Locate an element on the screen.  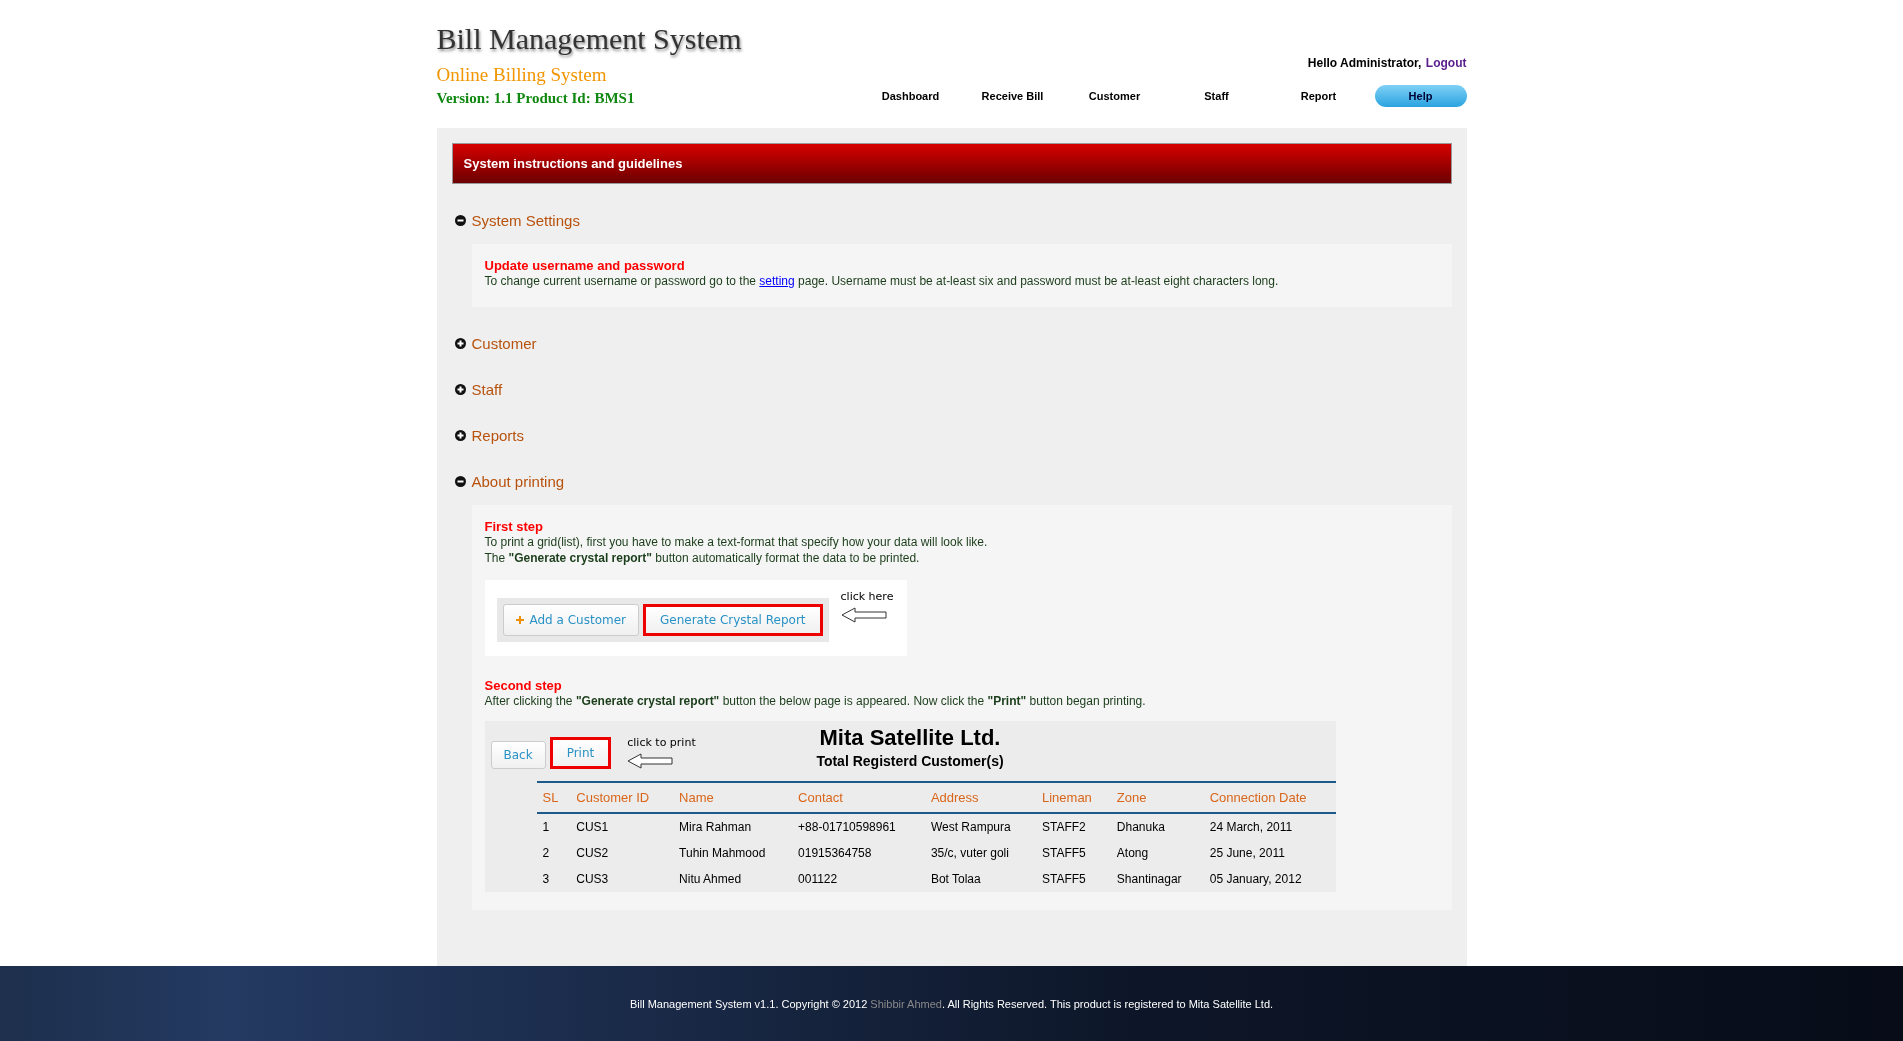
nav-link: Receive Bill is located at coordinates (1012, 96).